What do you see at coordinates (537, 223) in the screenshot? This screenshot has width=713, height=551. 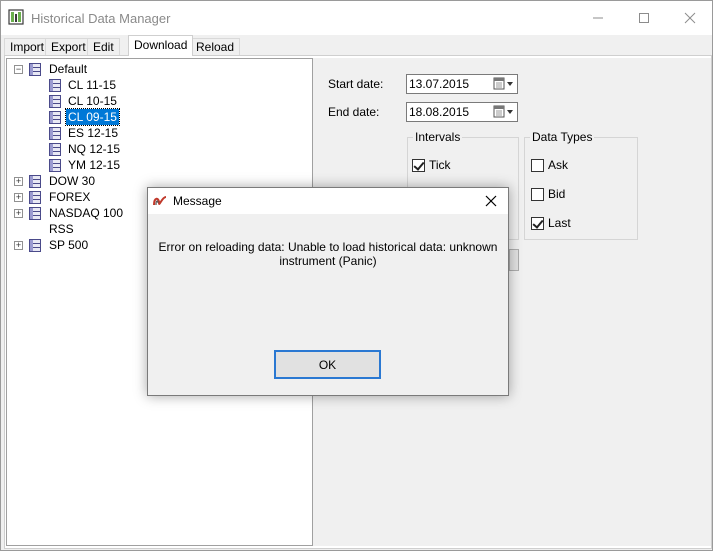 I see `last-checkbox` at bounding box center [537, 223].